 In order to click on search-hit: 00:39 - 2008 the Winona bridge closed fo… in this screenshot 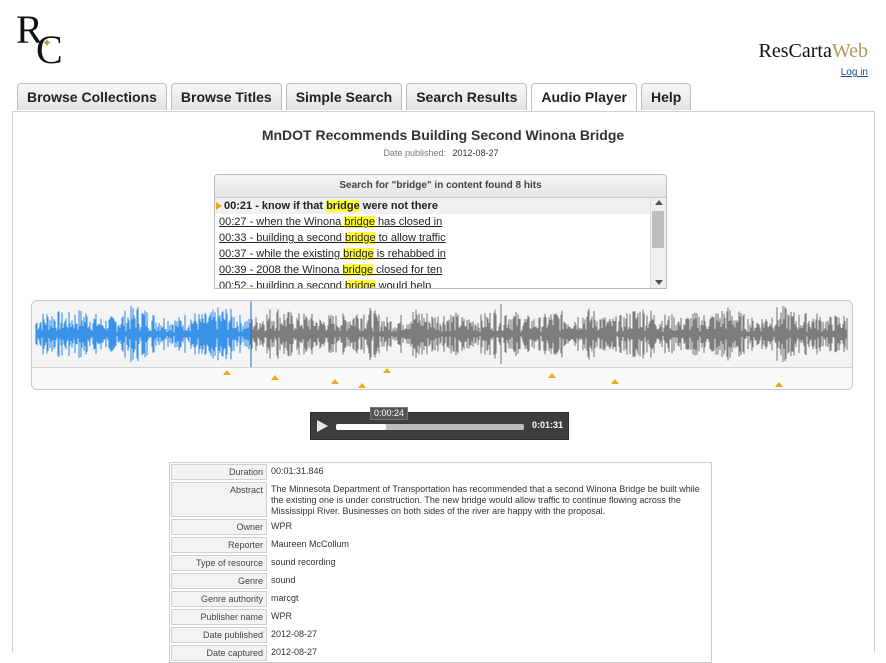, I will do `click(433, 270)`.